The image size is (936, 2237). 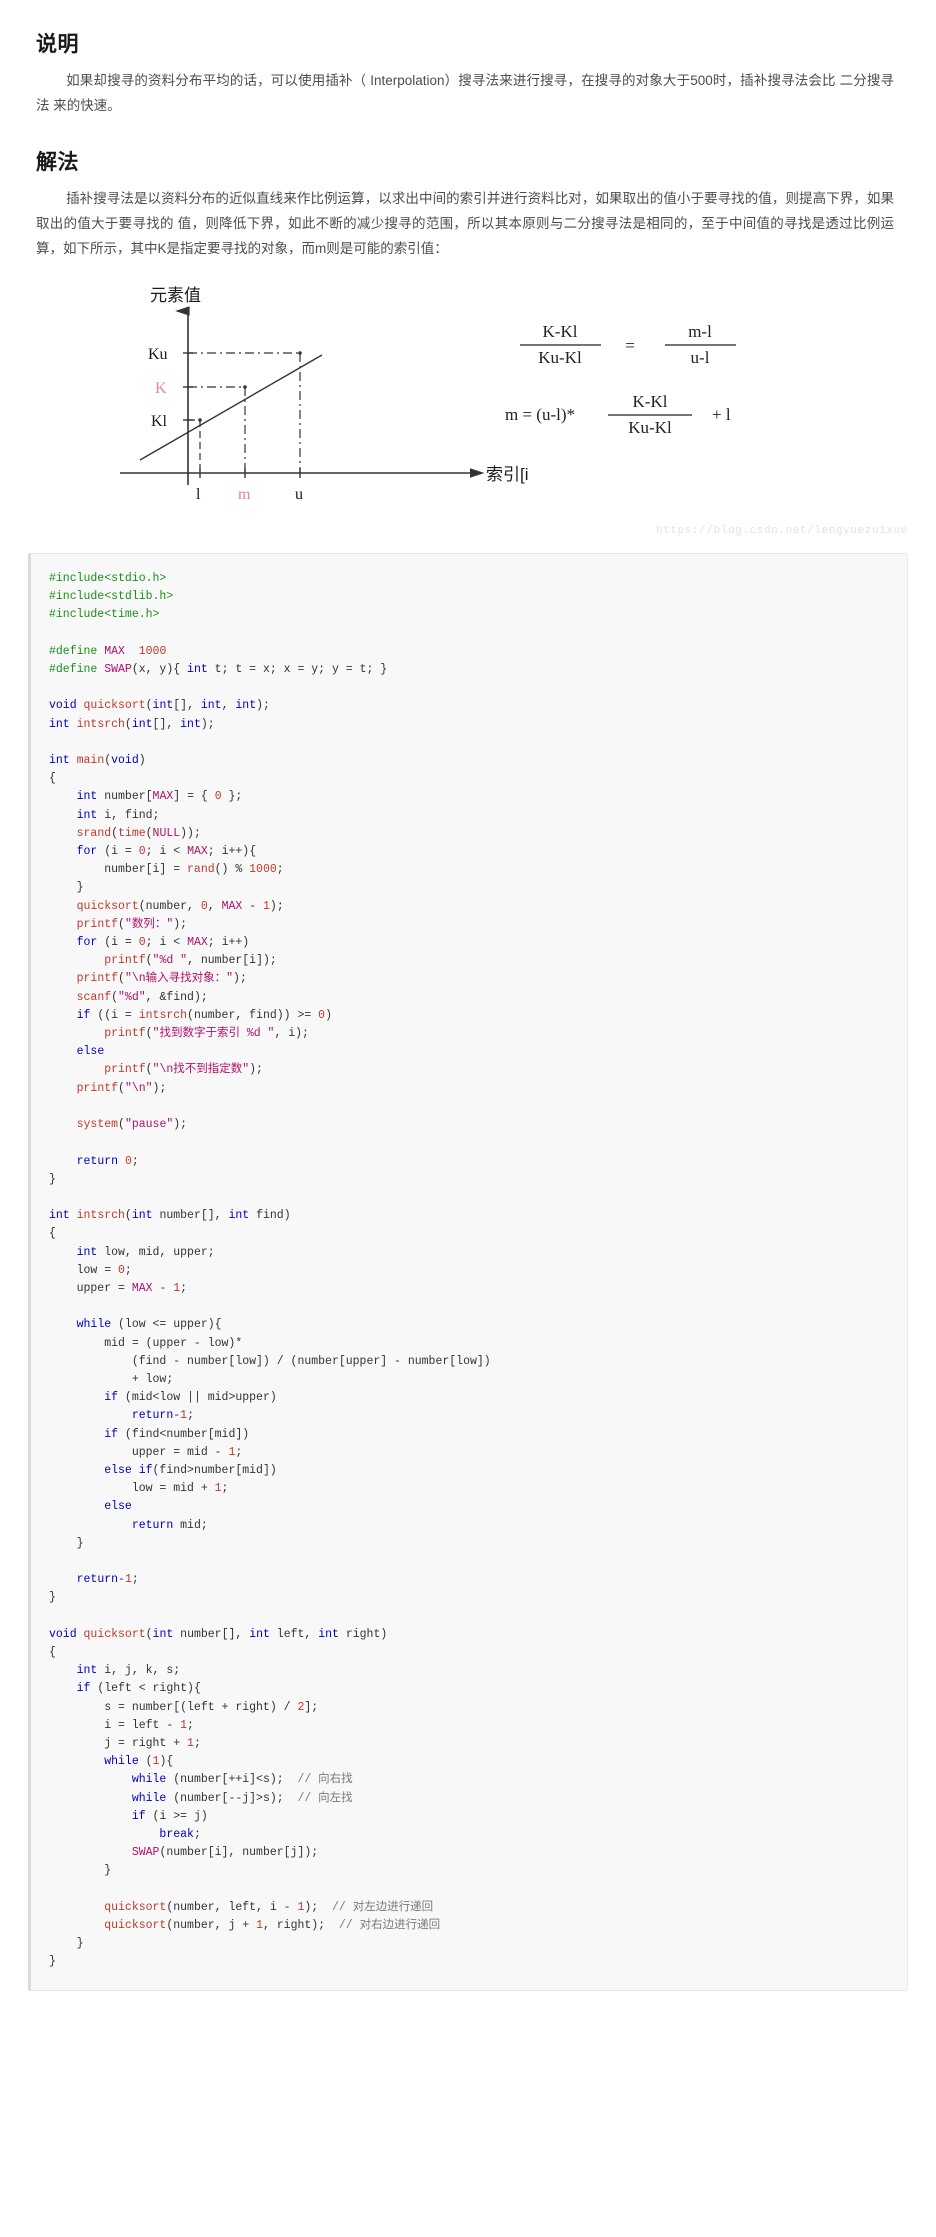 What do you see at coordinates (152, 651) in the screenshot?
I see `code-token: 1000` at bounding box center [152, 651].